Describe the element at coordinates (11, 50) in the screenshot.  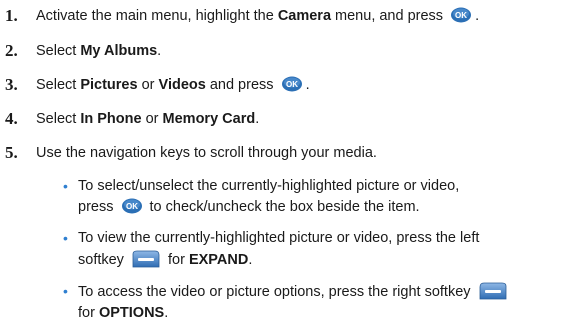
I see `step-number: 2.` at that location.